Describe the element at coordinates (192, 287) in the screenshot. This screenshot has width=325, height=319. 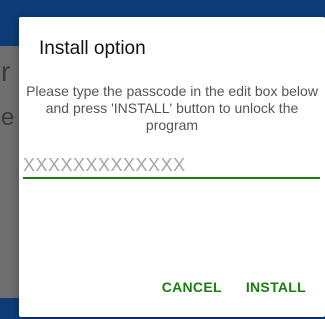
I see `cancel-button: CANCEL` at that location.